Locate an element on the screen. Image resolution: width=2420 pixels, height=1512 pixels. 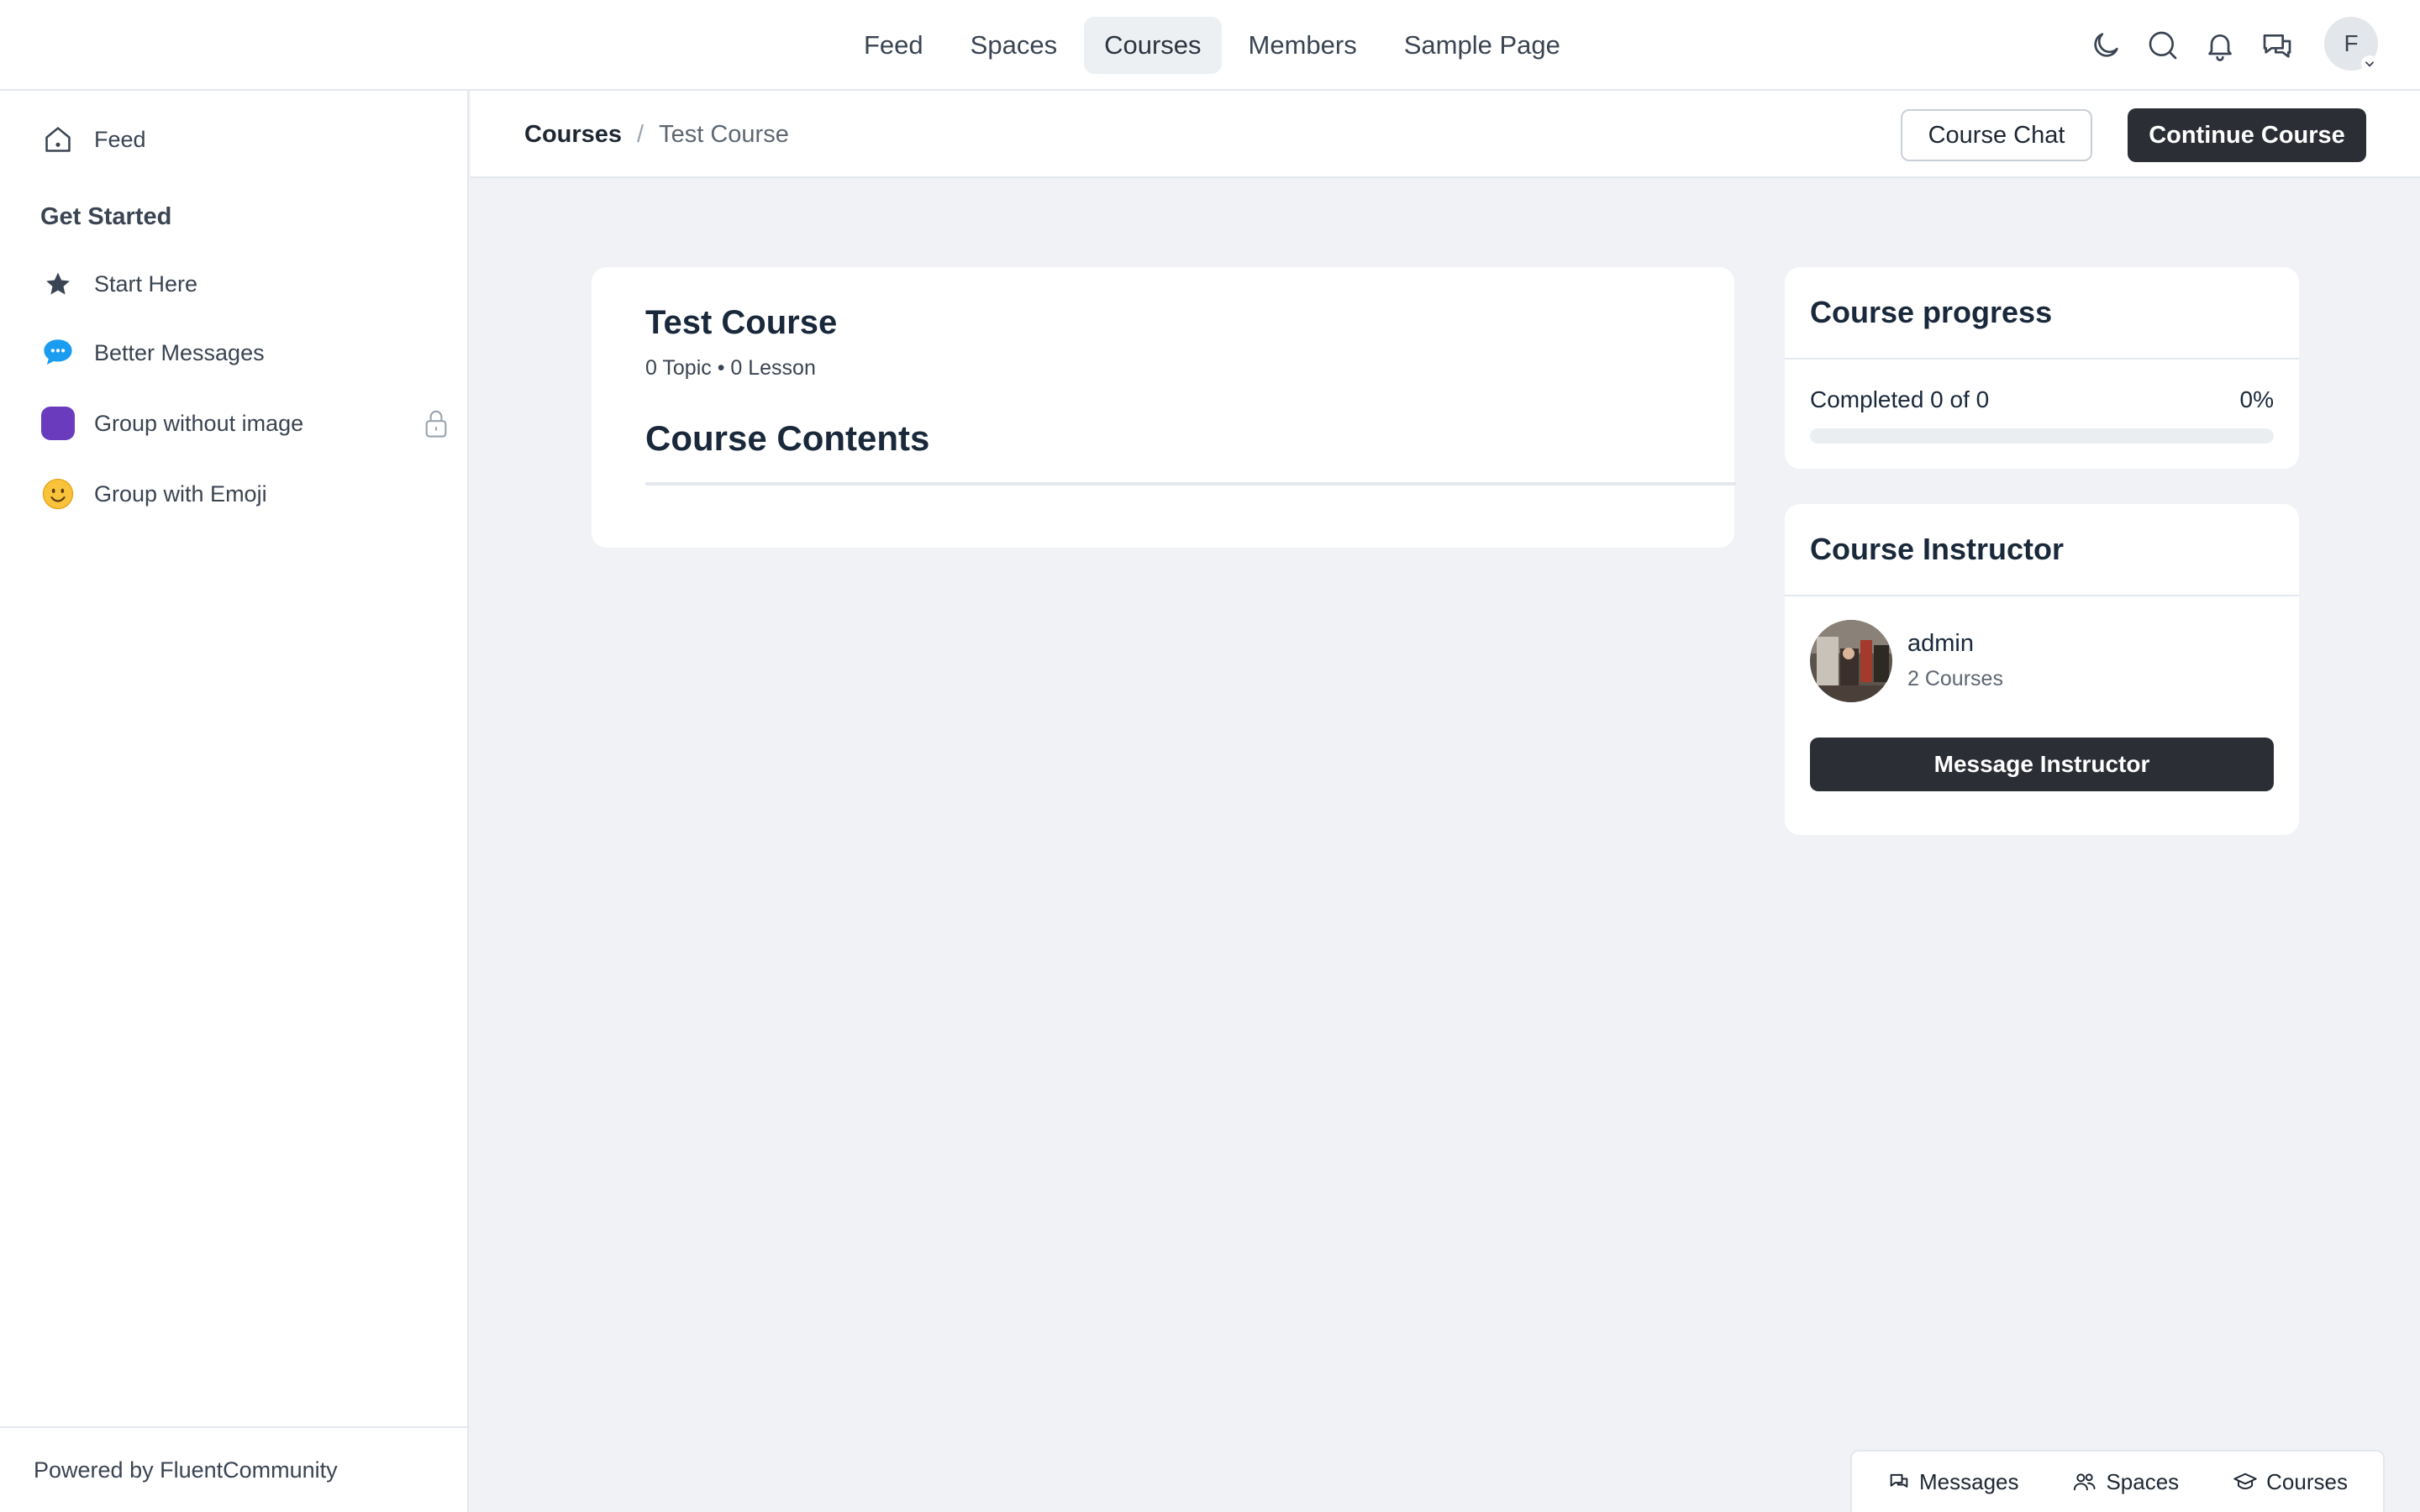
sidebar-item-label: Feed is located at coordinates (120, 139).